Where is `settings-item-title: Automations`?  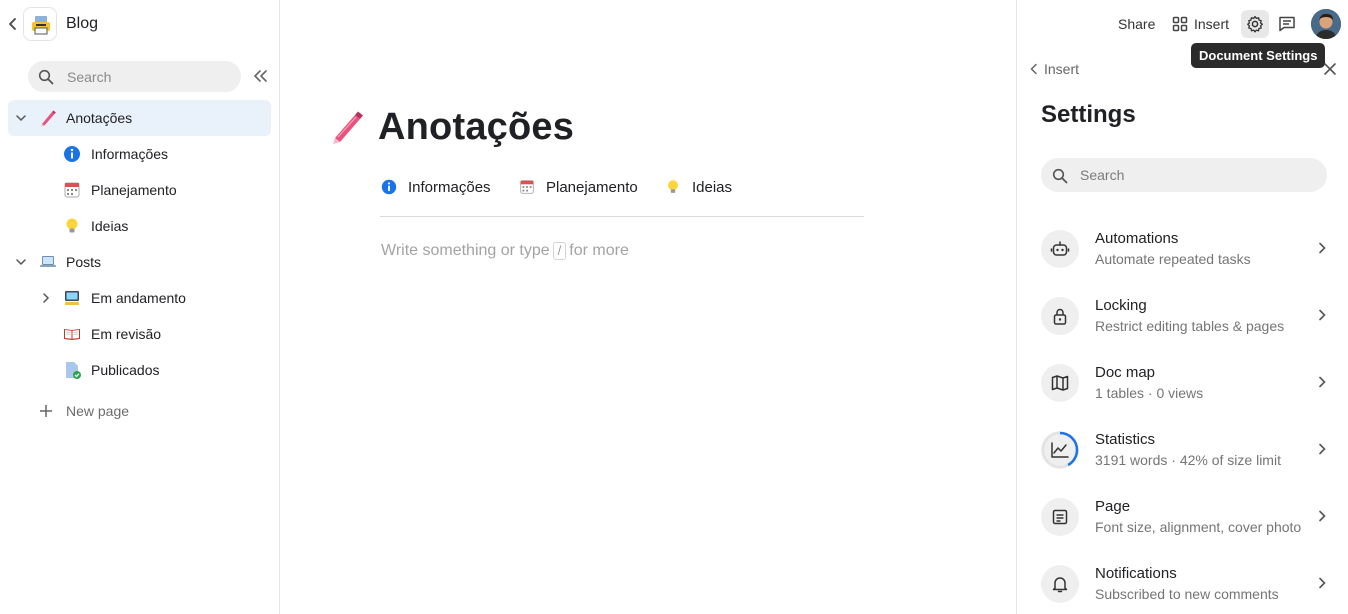 settings-item-title: Automations is located at coordinates (1137, 238).